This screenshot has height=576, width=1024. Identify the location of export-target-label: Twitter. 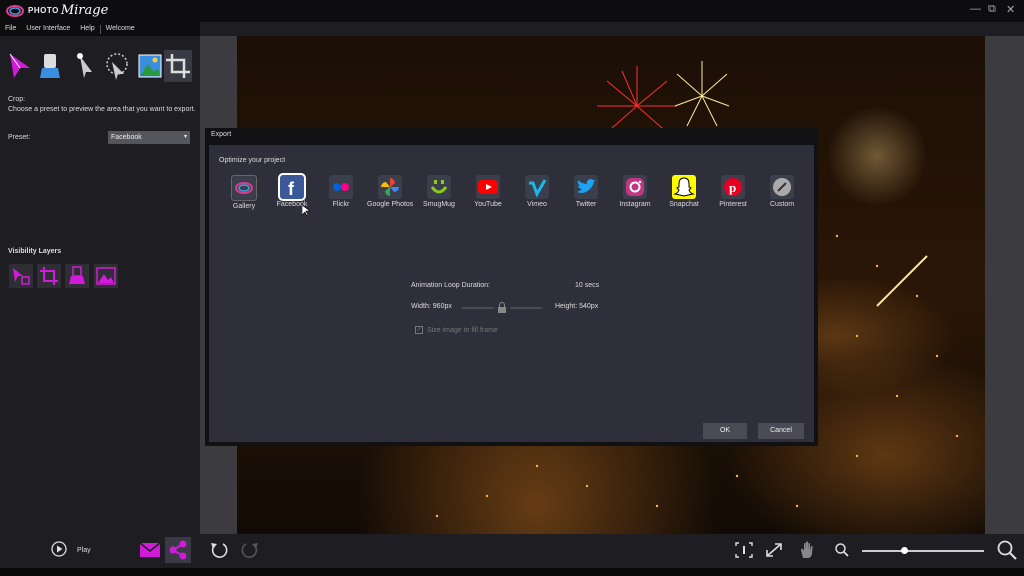
(586, 204).